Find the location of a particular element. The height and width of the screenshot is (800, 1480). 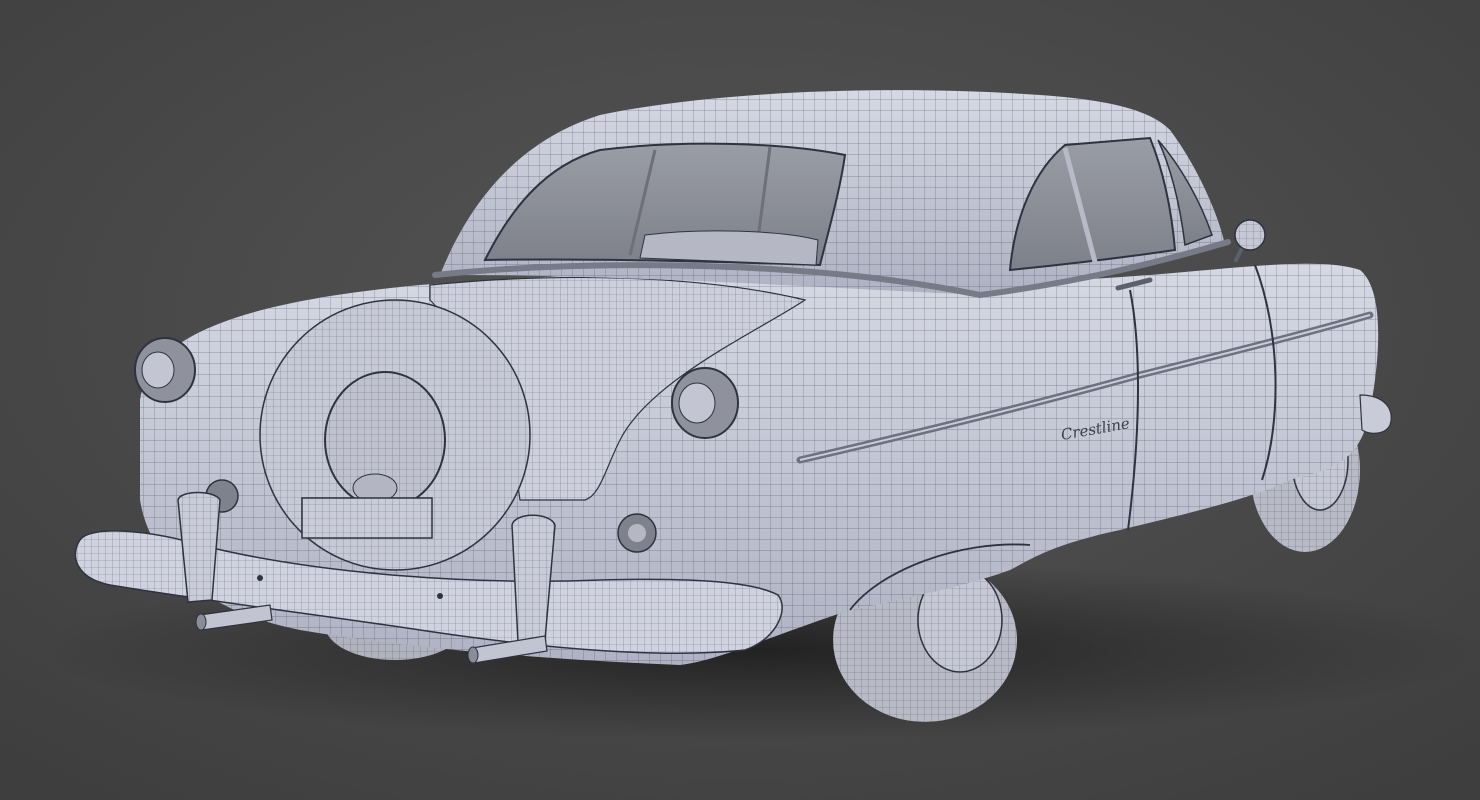

right-tail-light is located at coordinates (705, 403).